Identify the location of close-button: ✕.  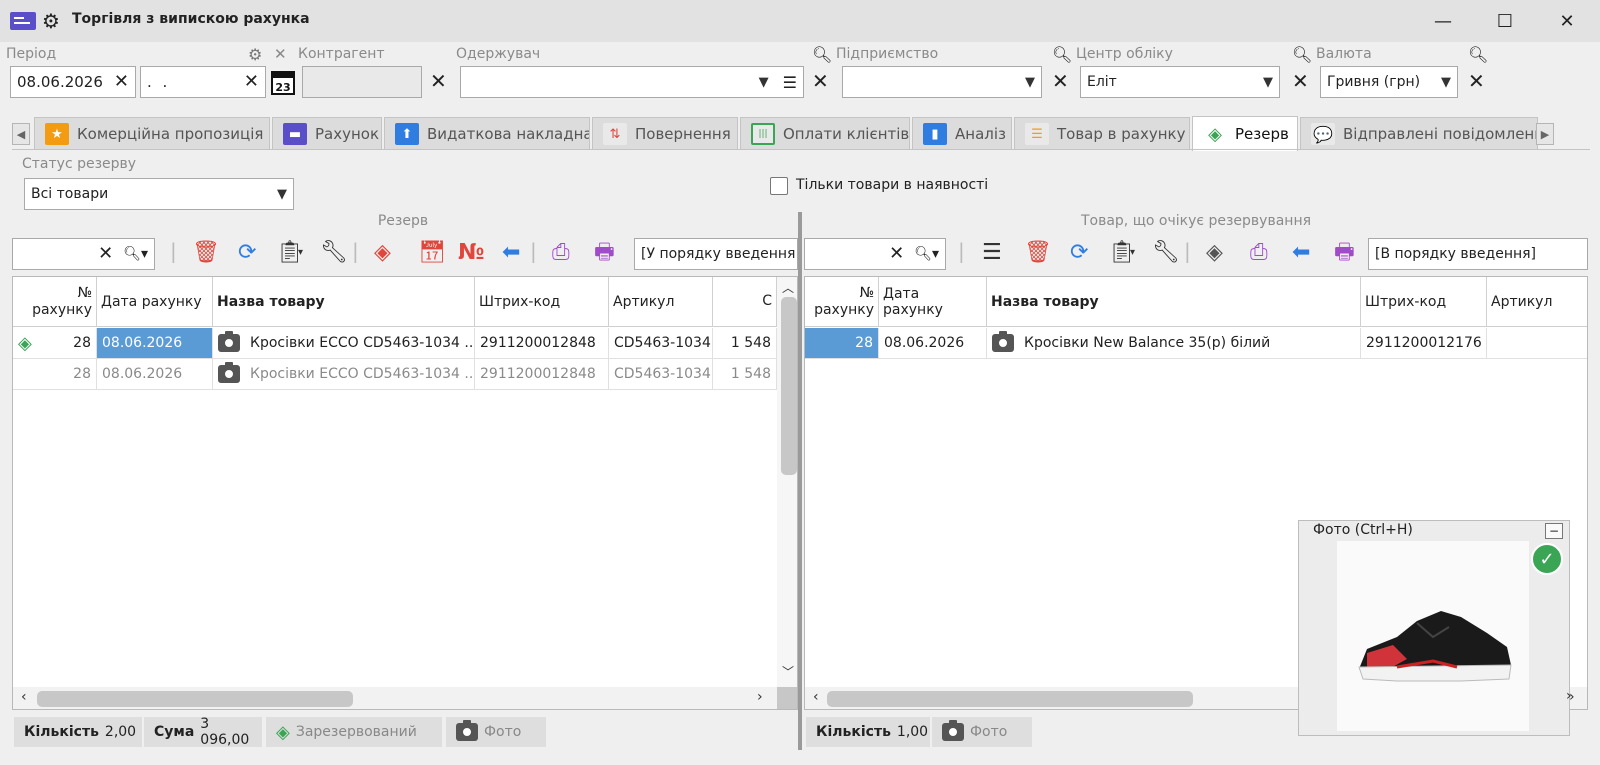
(1567, 21).